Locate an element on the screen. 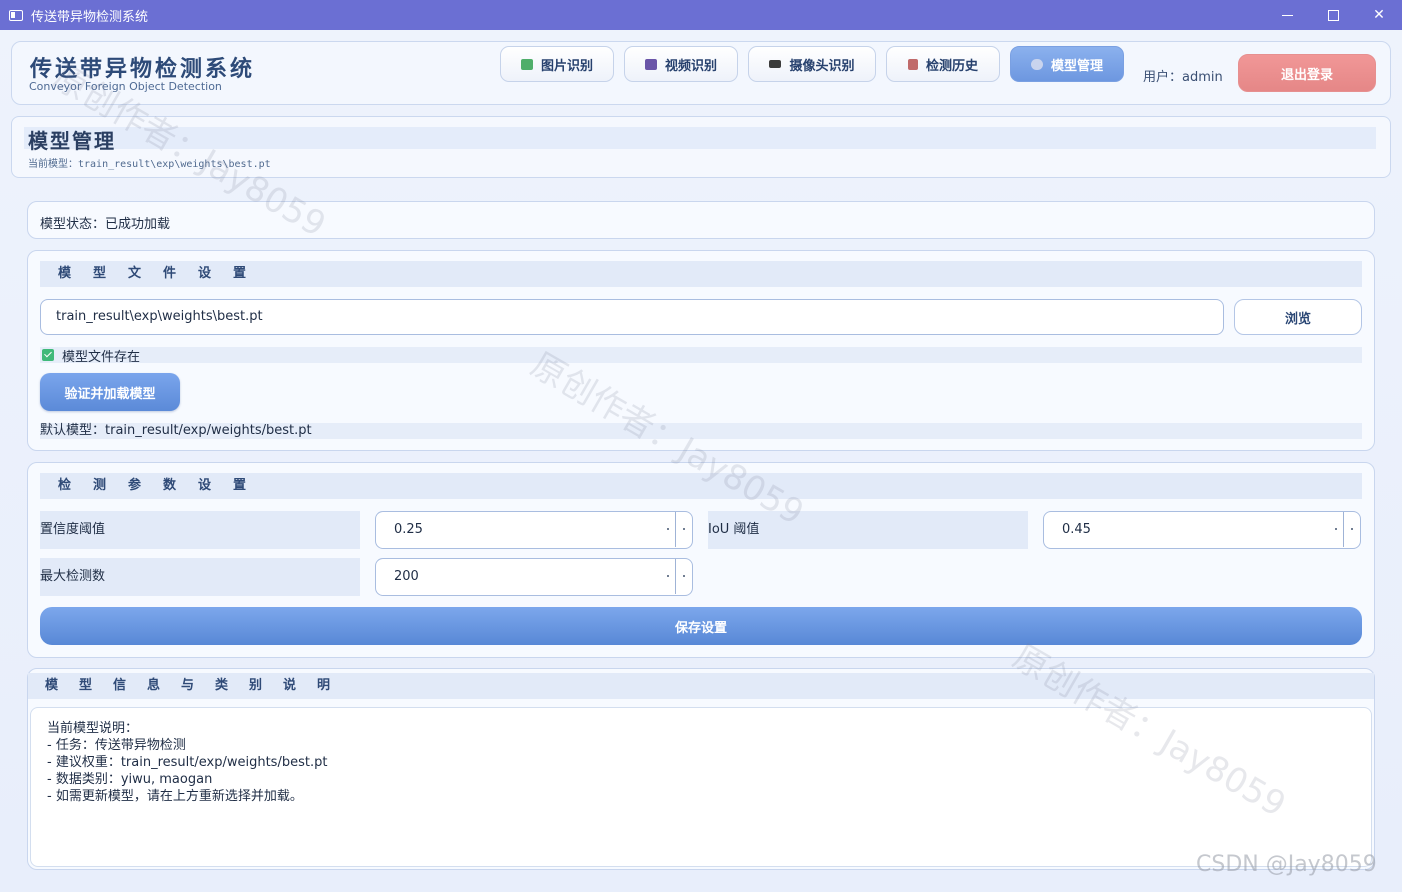 This screenshot has height=892, width=1402. app-icon is located at coordinates (16, 15).